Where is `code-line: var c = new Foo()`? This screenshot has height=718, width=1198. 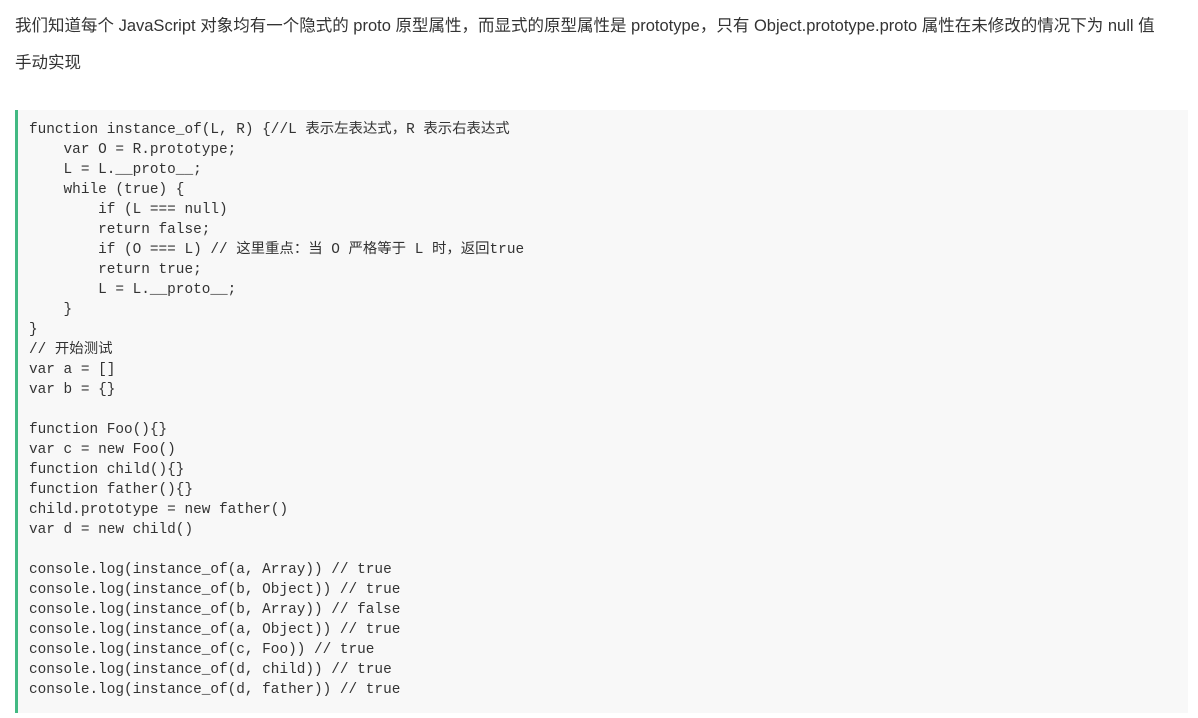 code-line: var c = new Foo() is located at coordinates (102, 450).